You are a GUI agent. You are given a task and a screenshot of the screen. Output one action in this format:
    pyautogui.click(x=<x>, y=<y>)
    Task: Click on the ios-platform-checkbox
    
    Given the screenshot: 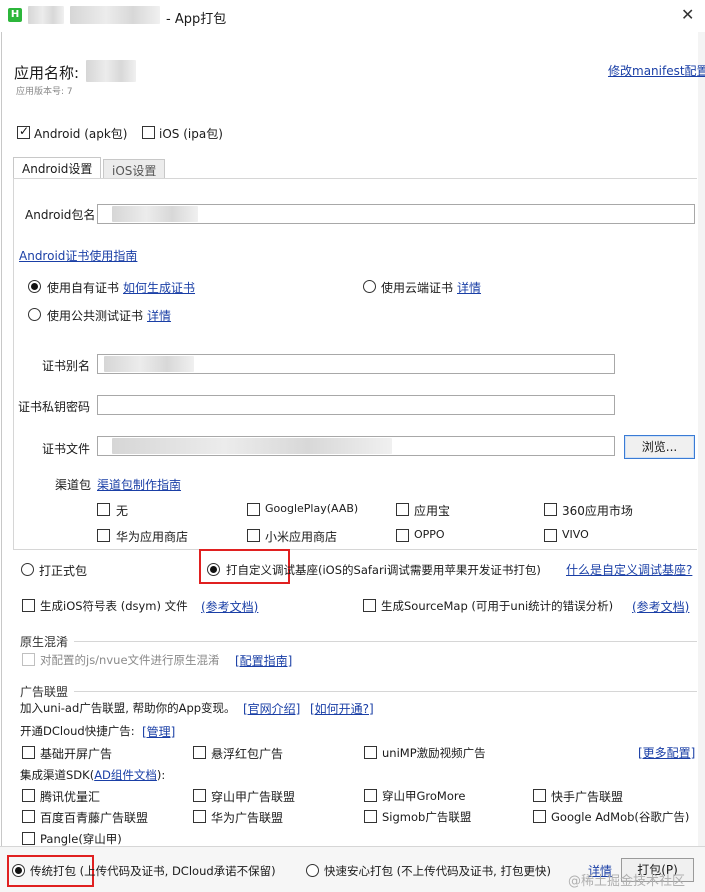 What is the action you would take?
    pyautogui.click(x=148, y=132)
    